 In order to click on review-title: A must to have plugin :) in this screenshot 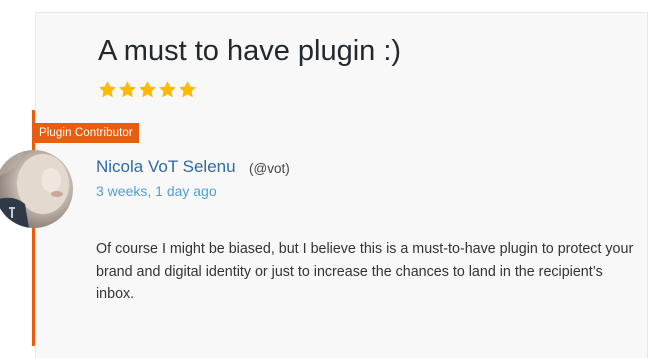, I will do `click(250, 51)`.